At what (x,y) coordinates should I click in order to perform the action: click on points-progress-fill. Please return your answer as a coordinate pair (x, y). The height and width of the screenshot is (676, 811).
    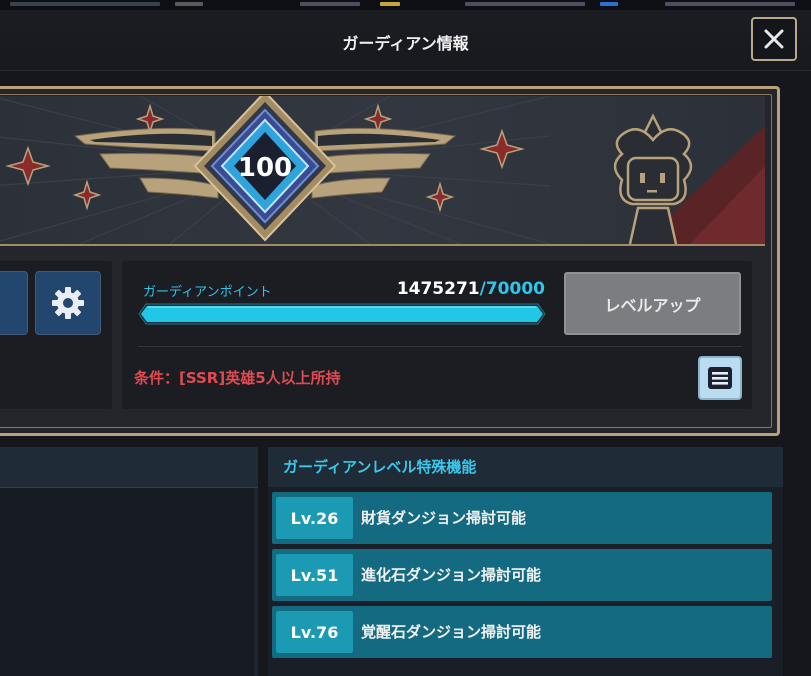
    Looking at the image, I should click on (342, 314).